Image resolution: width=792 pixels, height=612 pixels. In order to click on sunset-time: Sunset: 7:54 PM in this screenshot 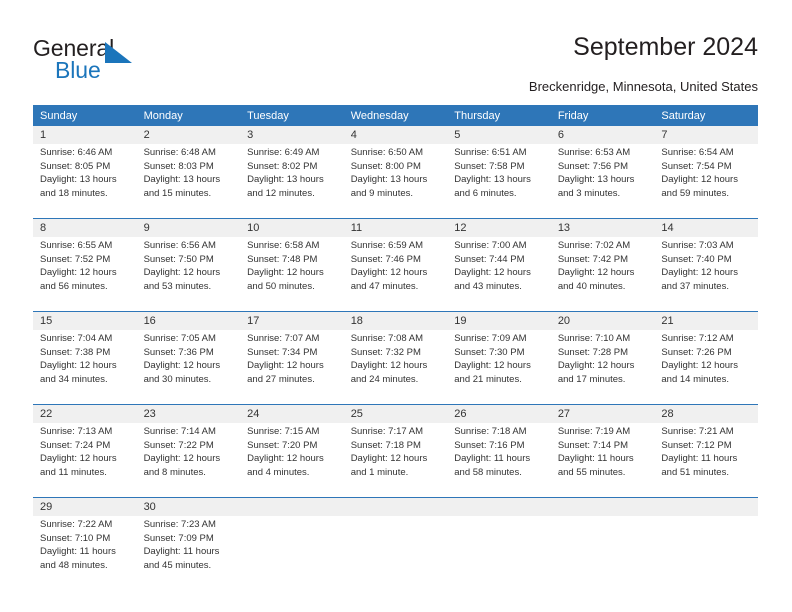, I will do `click(696, 166)`.